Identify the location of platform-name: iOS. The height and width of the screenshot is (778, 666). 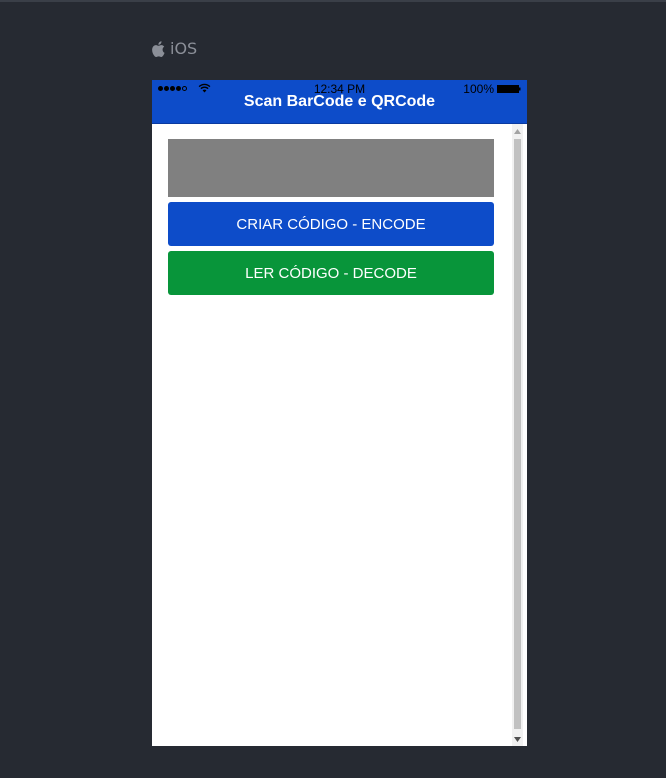
(184, 48).